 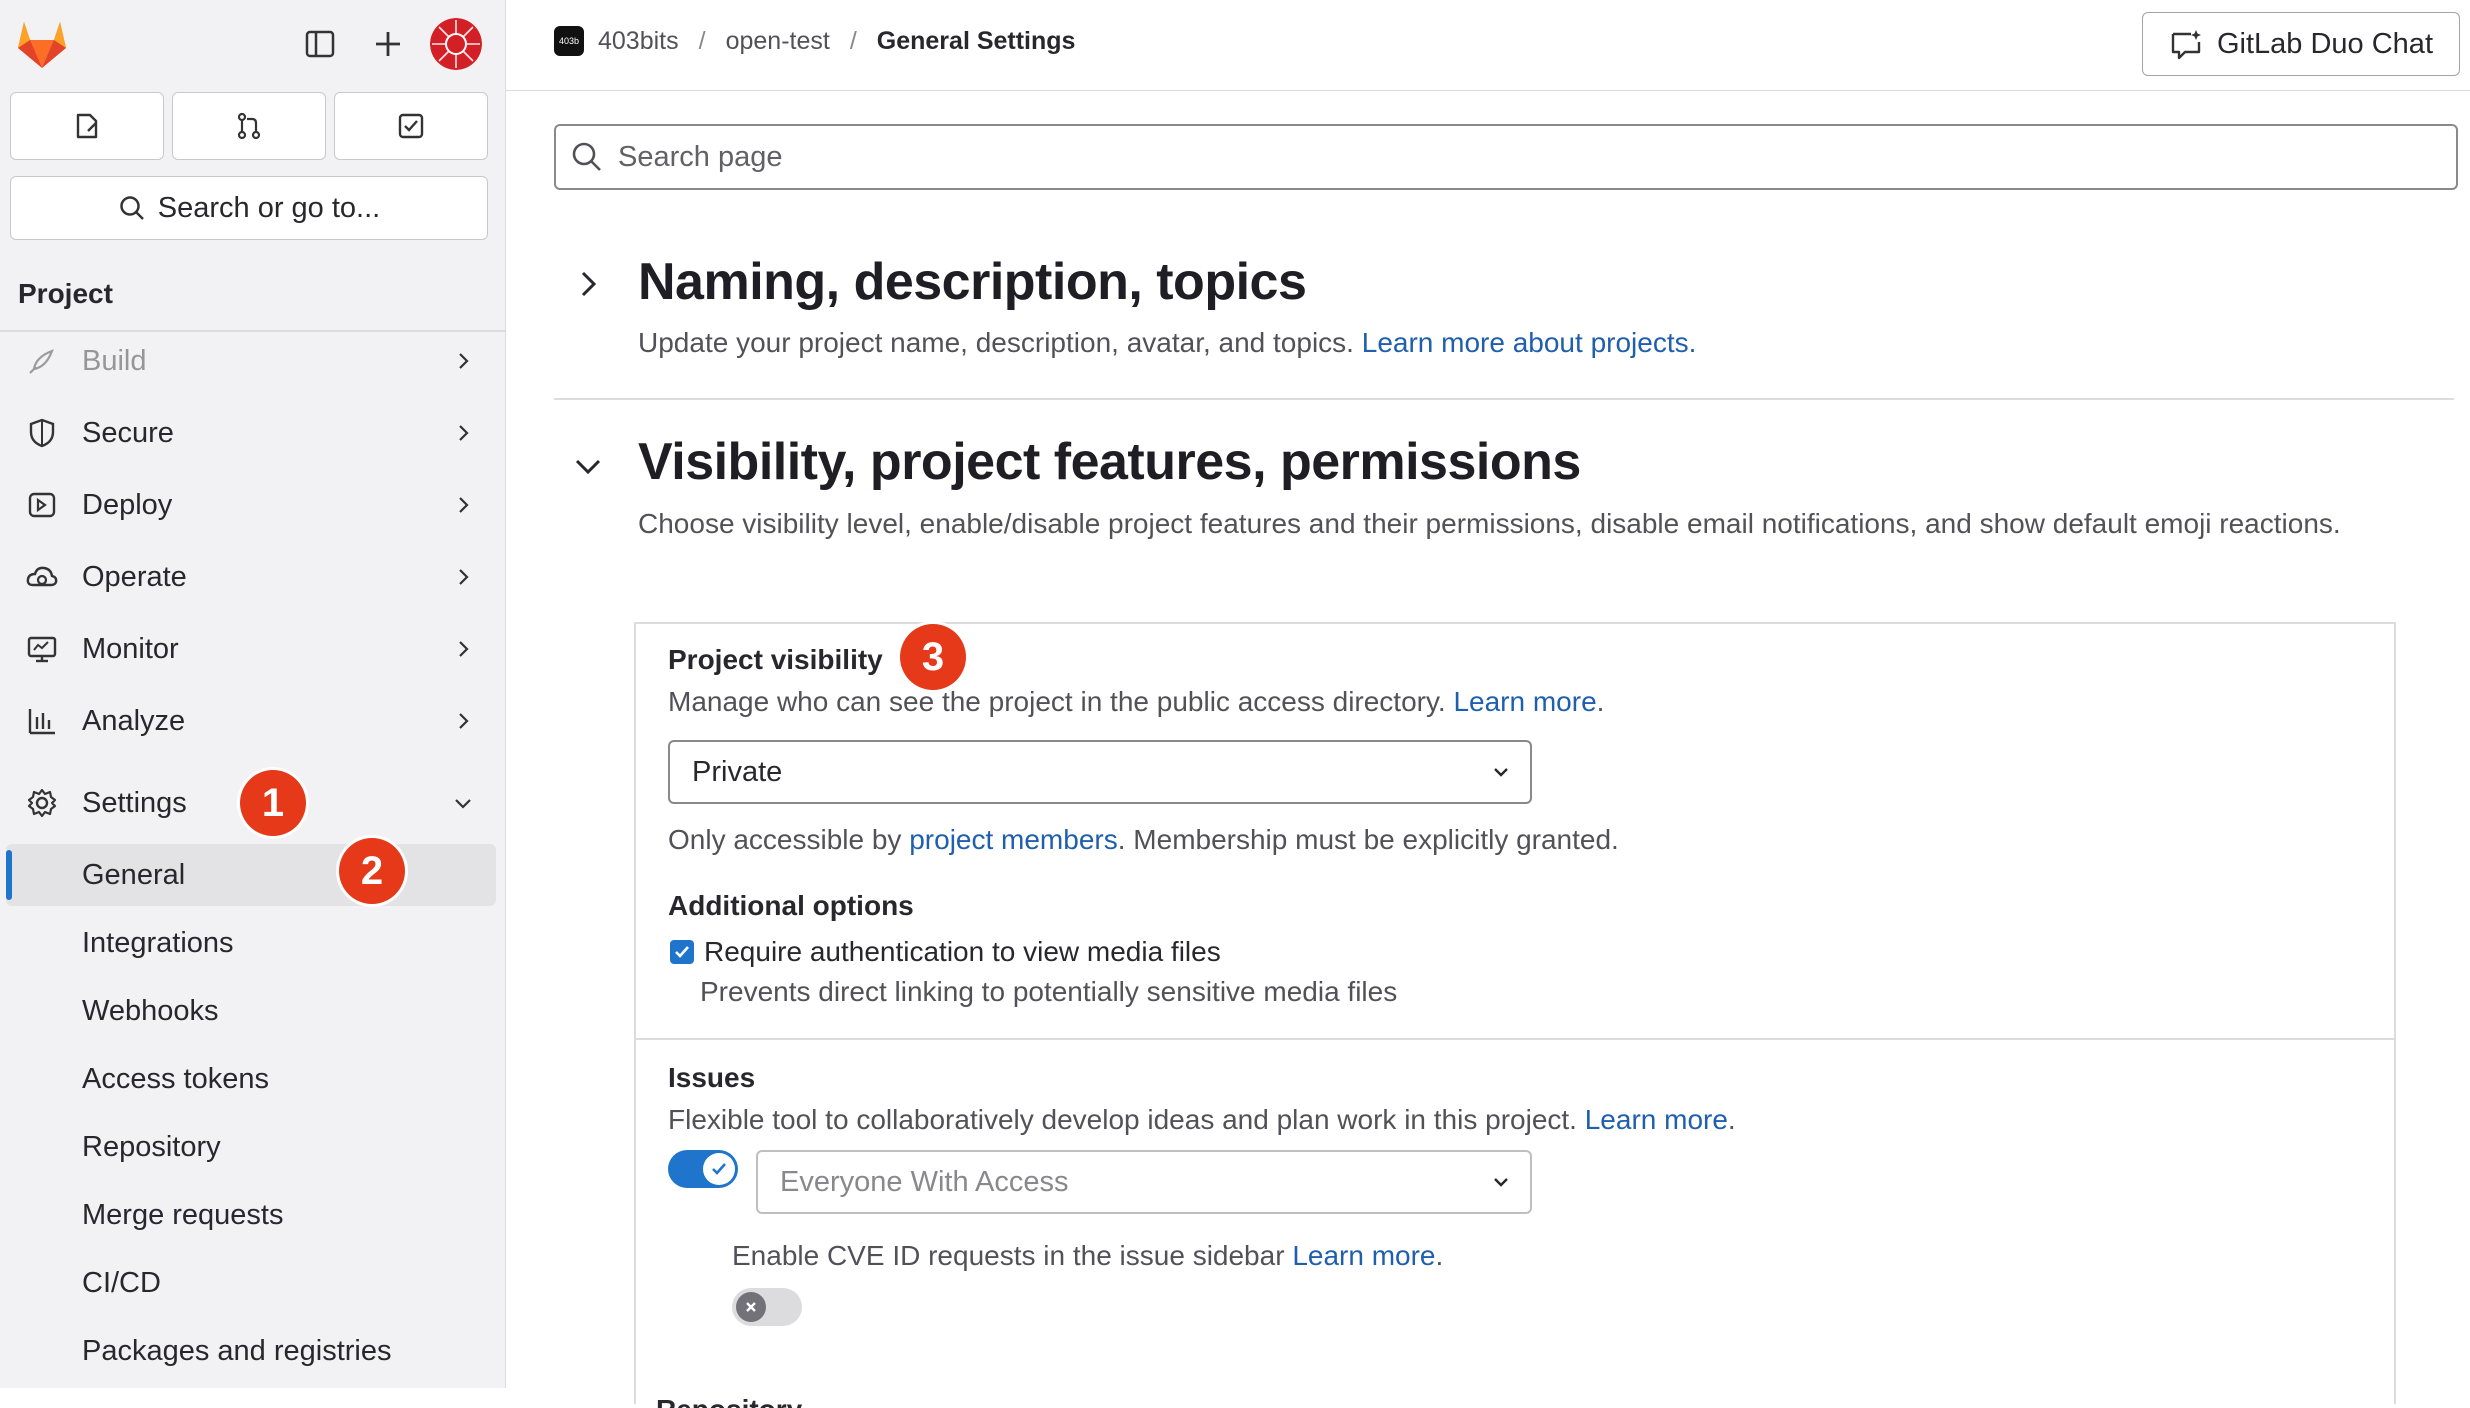 I want to click on sidebar-item-access-tokens: Access tokens, so click(x=252, y=1079).